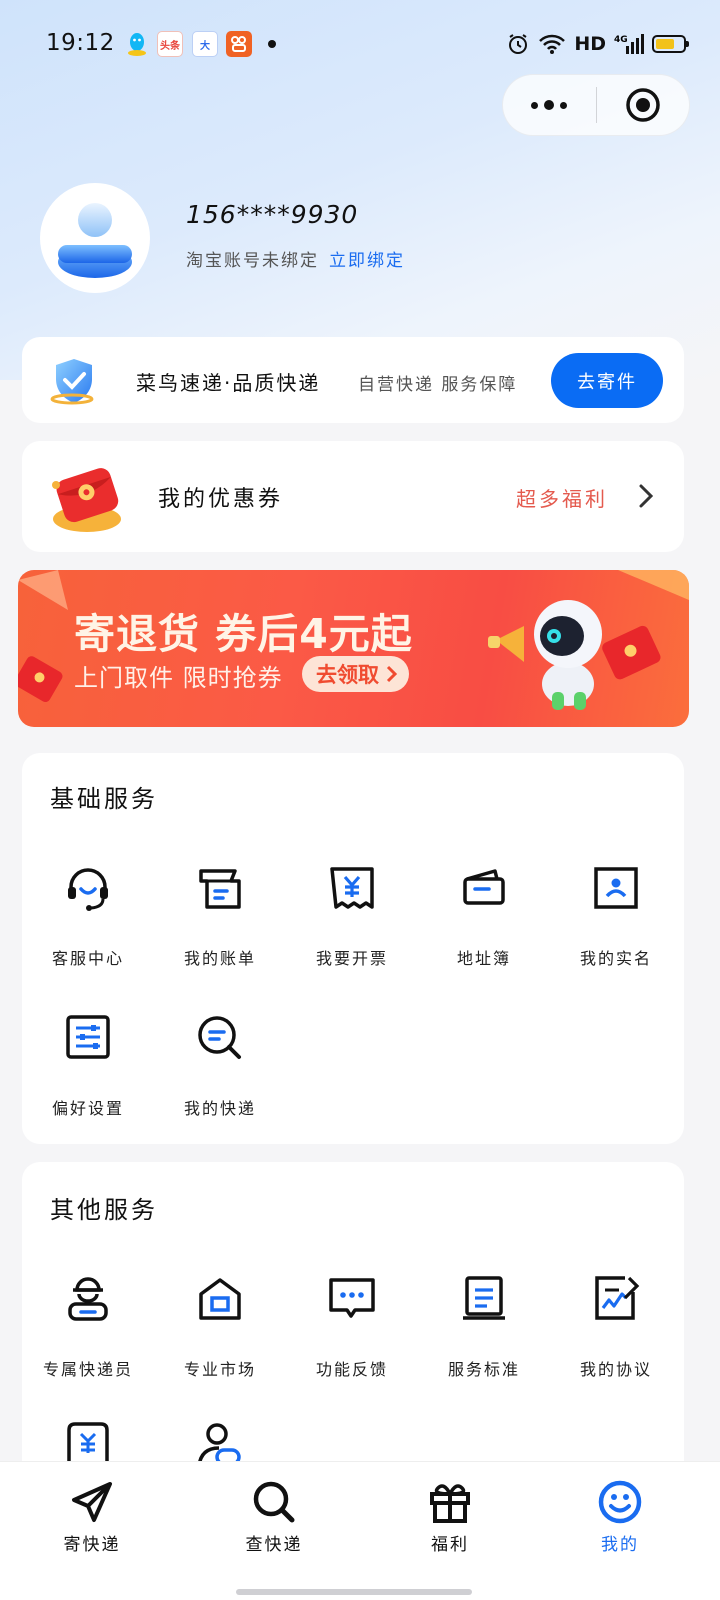  What do you see at coordinates (88, 928) in the screenshot?
I see `service-customer-center: 客服中心` at bounding box center [88, 928].